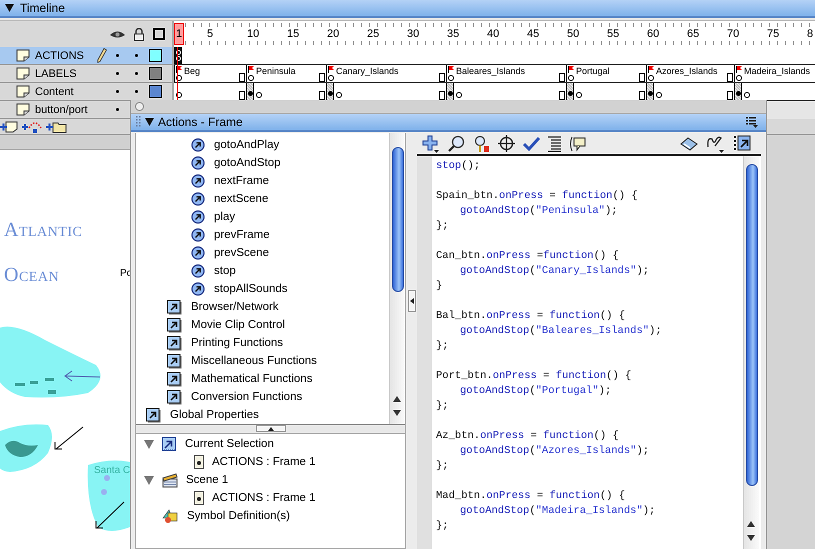 Image resolution: width=815 pixels, height=549 pixels. Describe the element at coordinates (262, 415) in the screenshot. I see `toolbox-item: Global Properties` at that location.